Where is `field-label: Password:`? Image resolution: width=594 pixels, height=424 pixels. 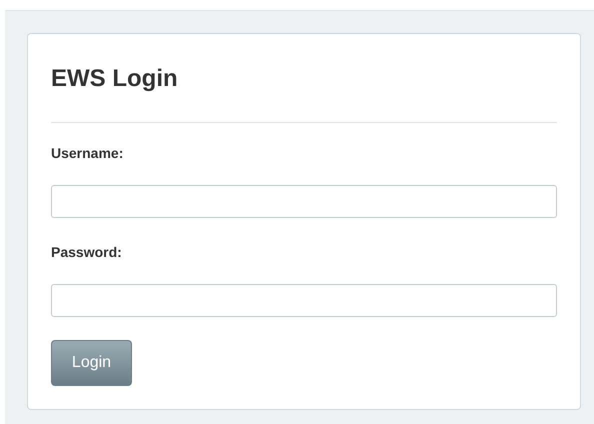
field-label: Password: is located at coordinates (87, 252).